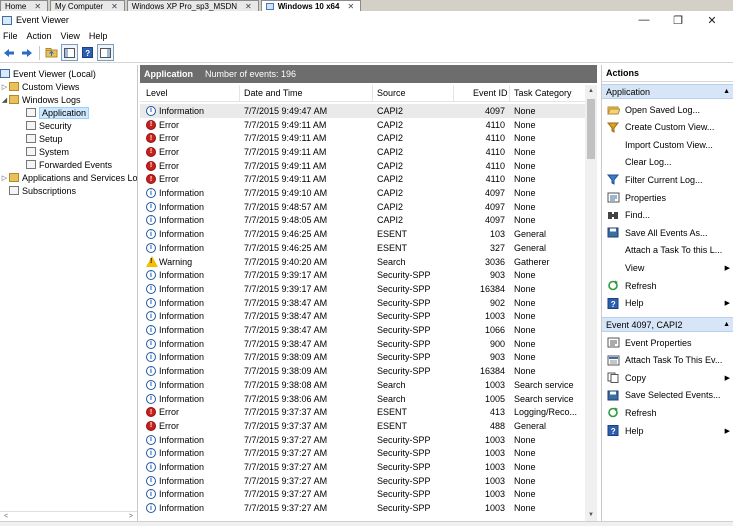 The height and width of the screenshot is (526, 733). Describe the element at coordinates (12, 36) in the screenshot. I see `menu-file: File` at that location.